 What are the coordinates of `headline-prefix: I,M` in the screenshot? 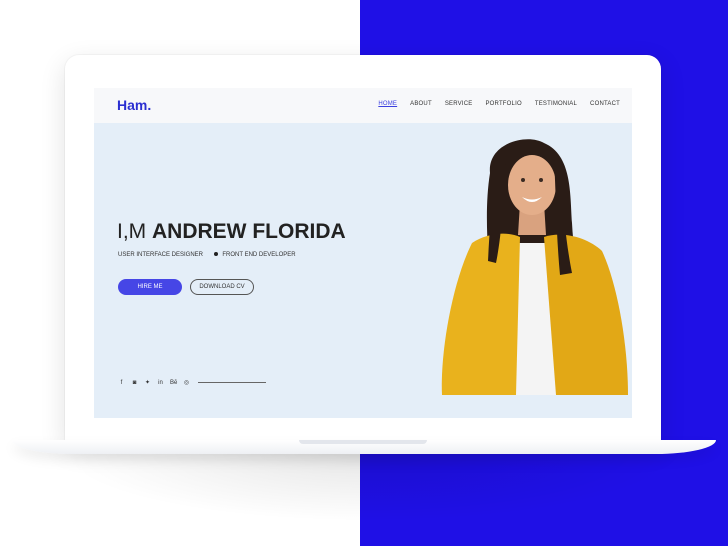 It's located at (132, 231).